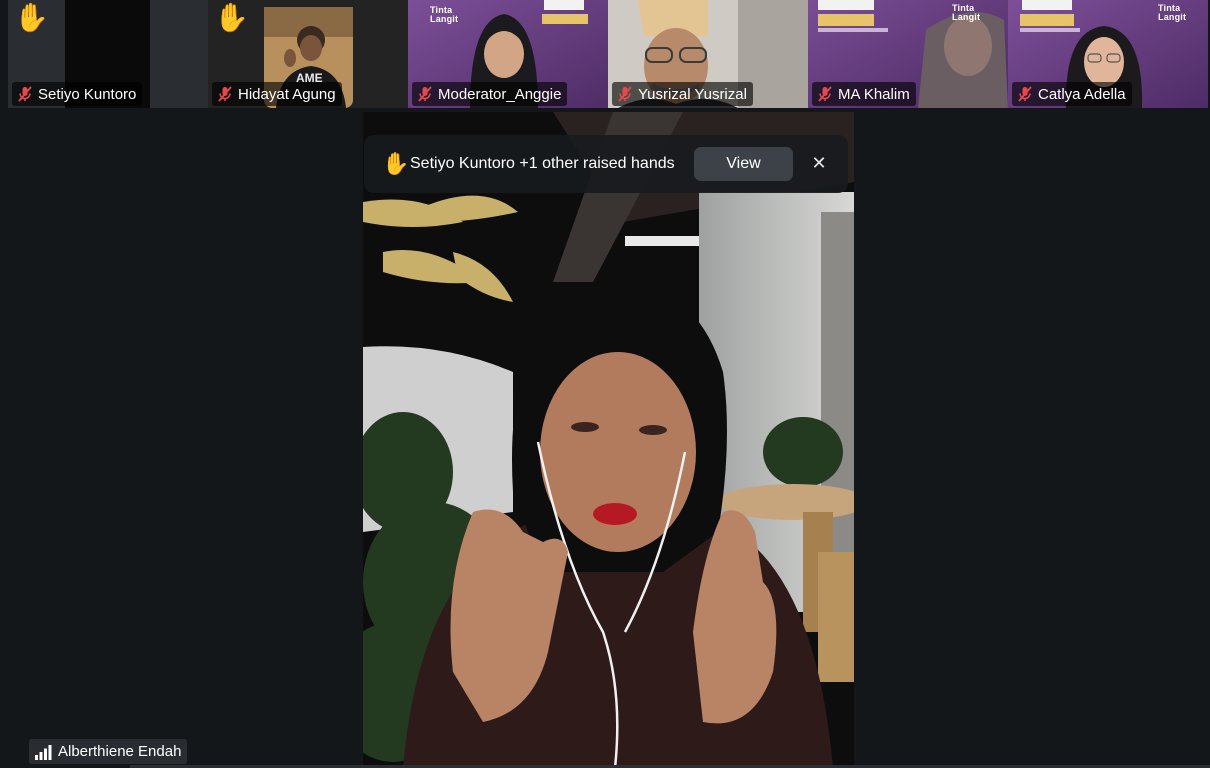  I want to click on participant-name: Catlya Adella, so click(1082, 94).